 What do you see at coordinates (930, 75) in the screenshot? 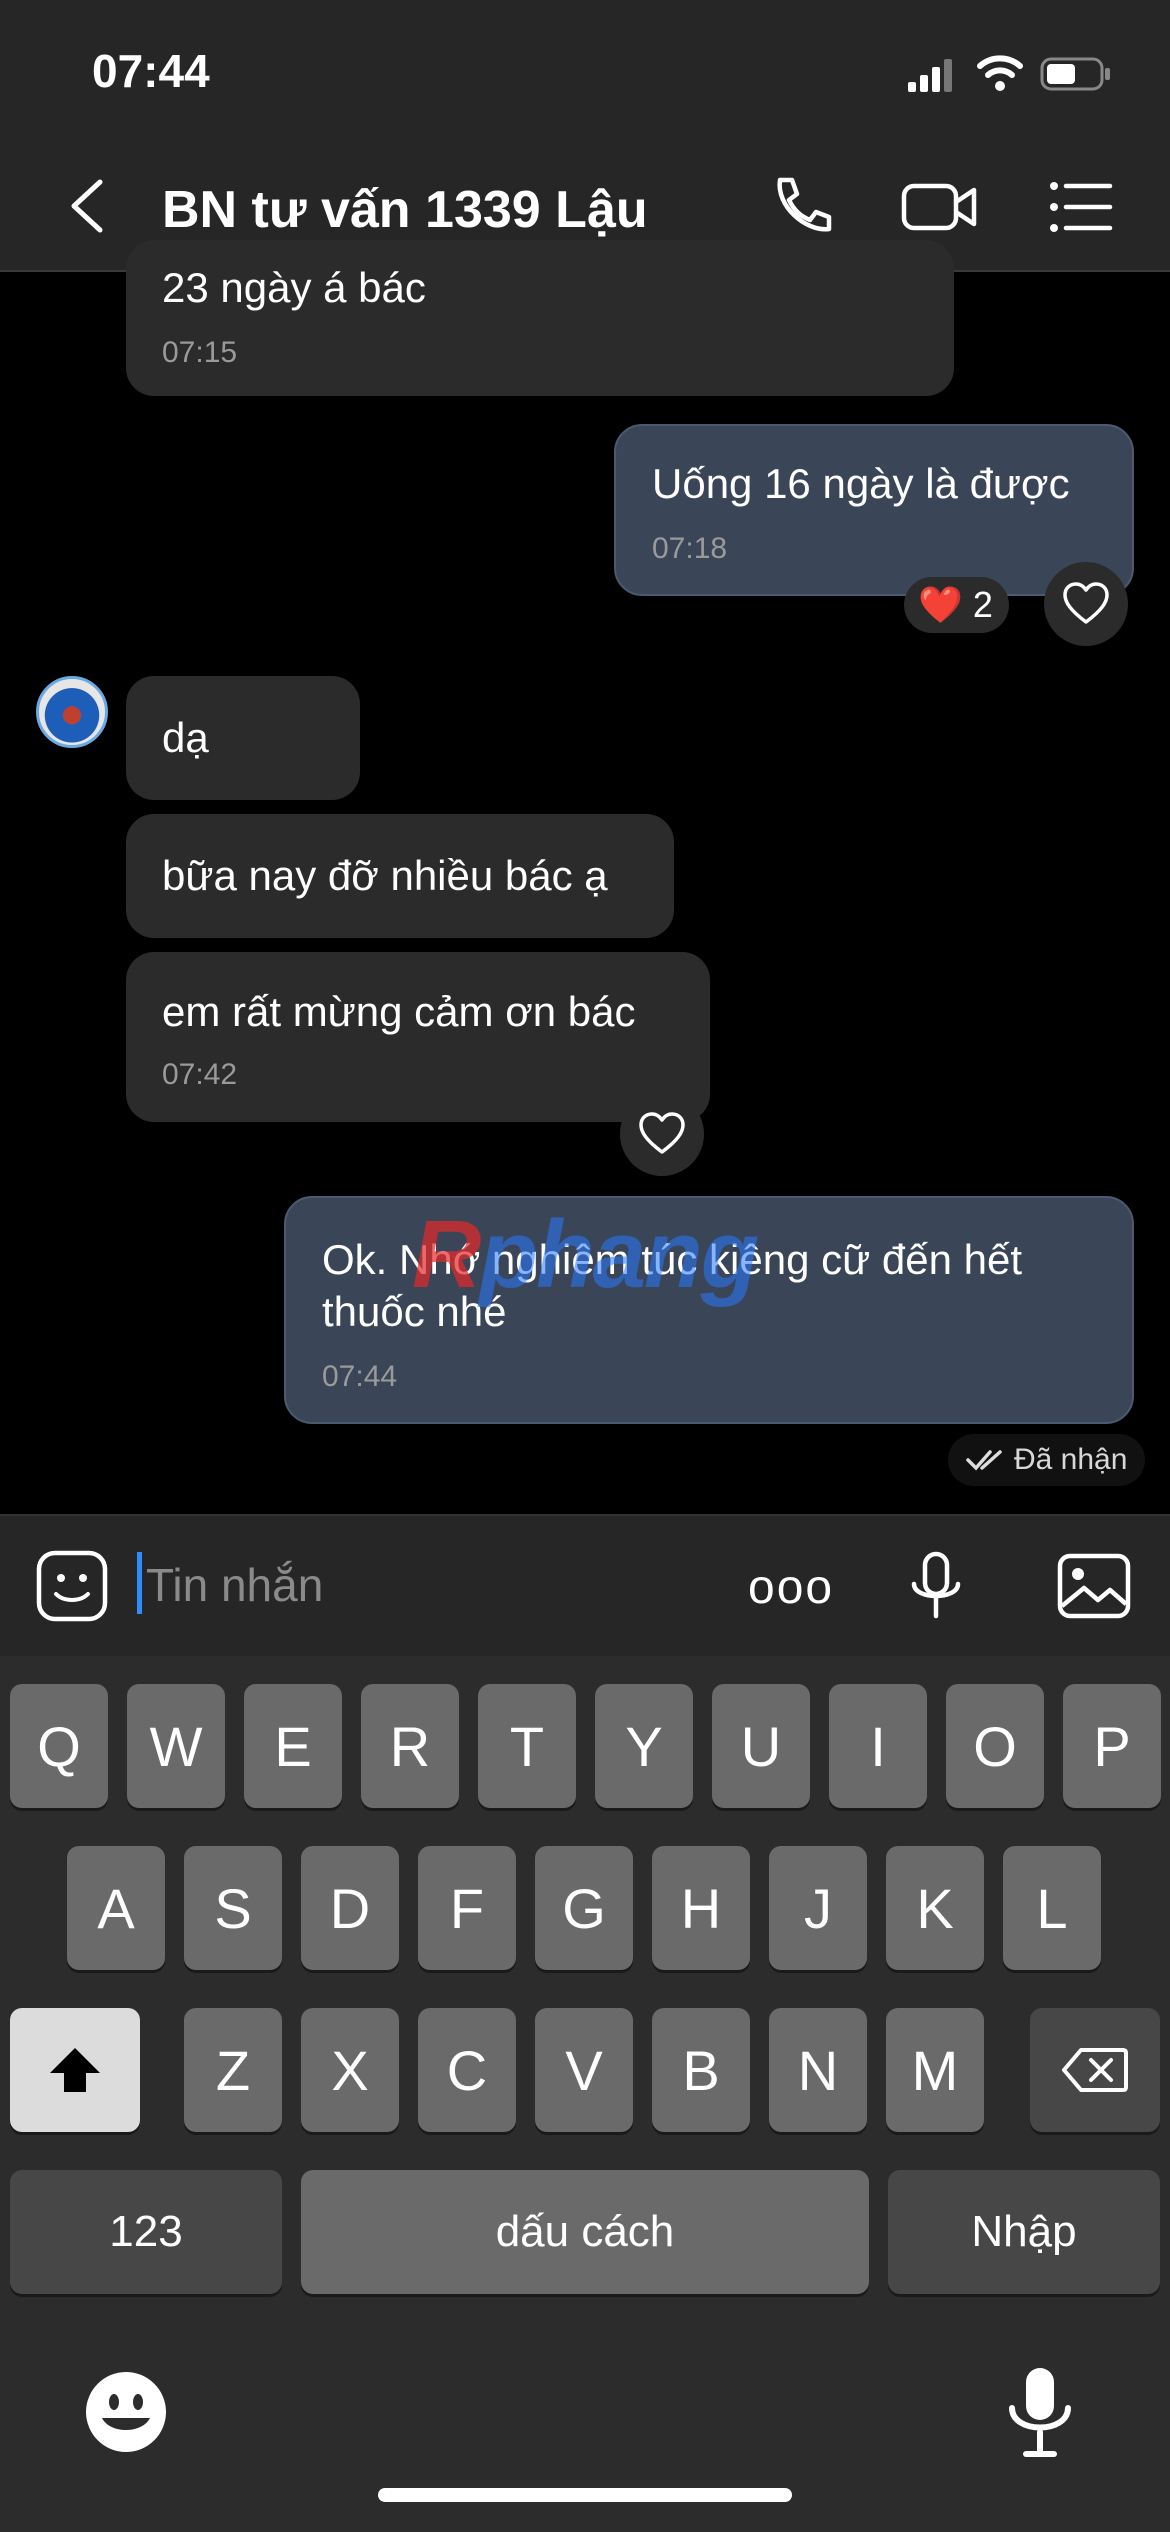
I see `cellular-signal-icon` at bounding box center [930, 75].